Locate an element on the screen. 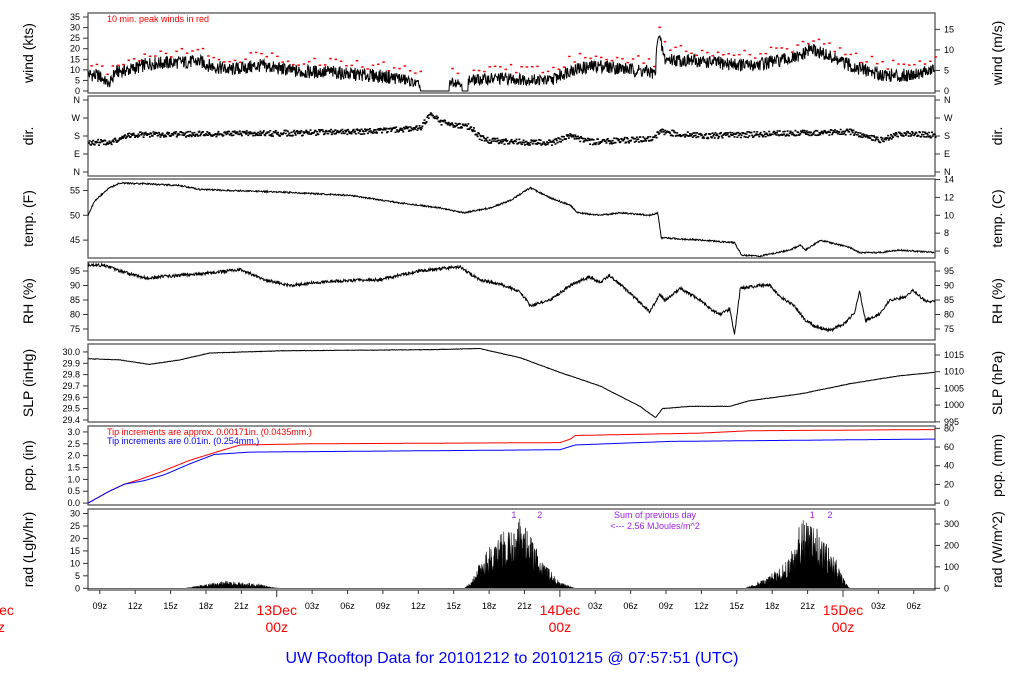 The height and width of the screenshot is (700, 1024). right-tick-label: 300 is located at coordinates (951, 524).